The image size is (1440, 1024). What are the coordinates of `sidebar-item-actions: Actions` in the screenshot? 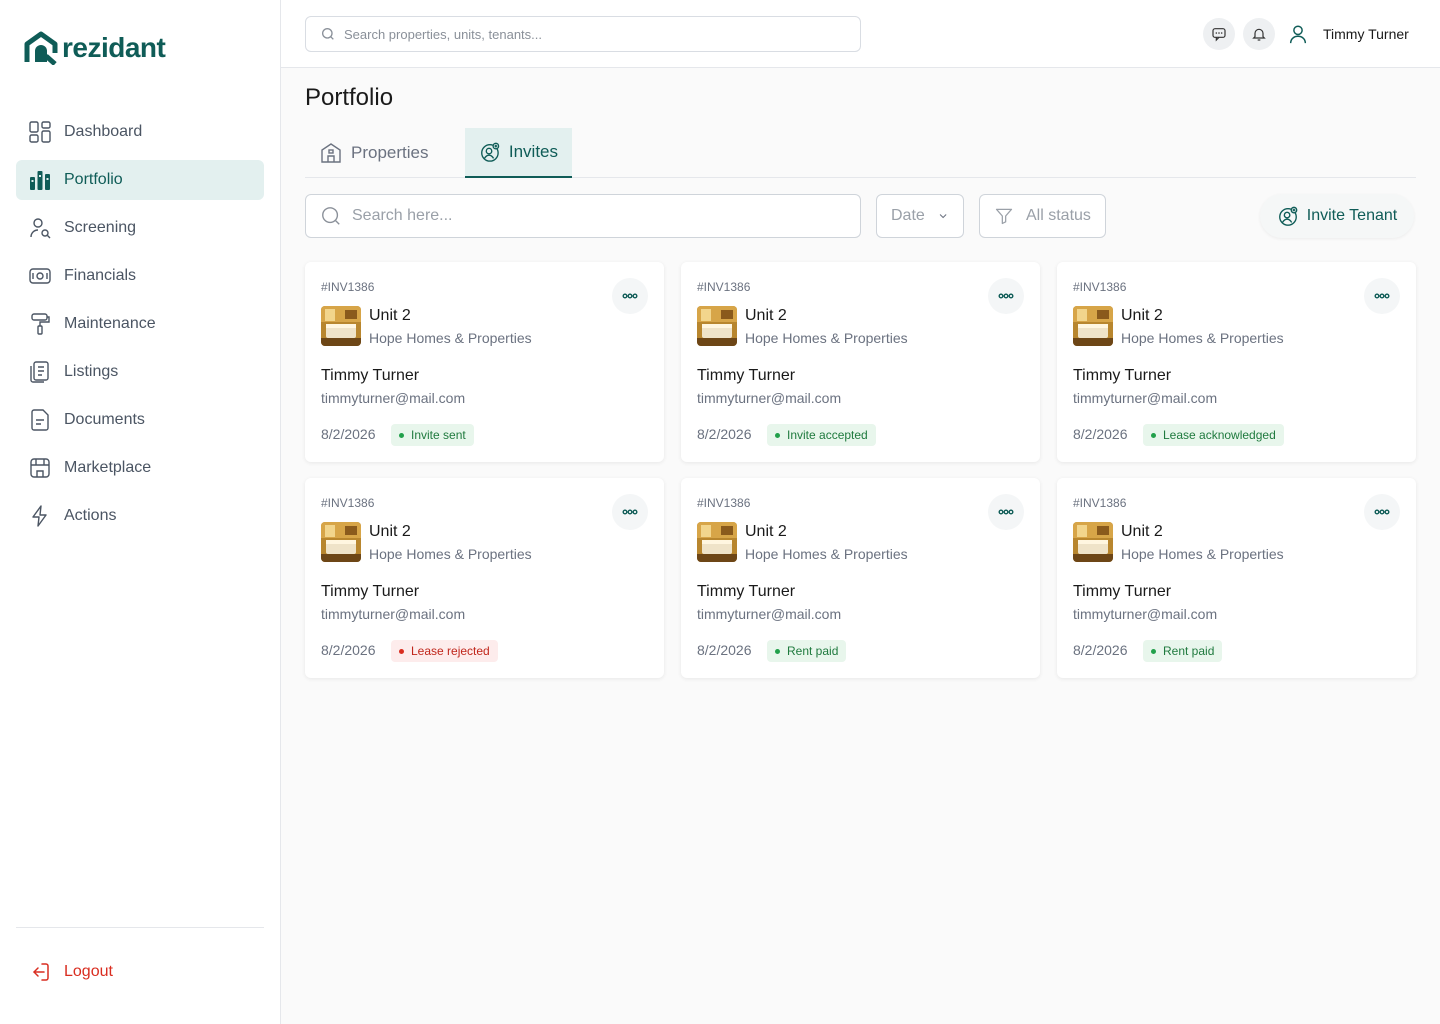 It's located at (140, 516).